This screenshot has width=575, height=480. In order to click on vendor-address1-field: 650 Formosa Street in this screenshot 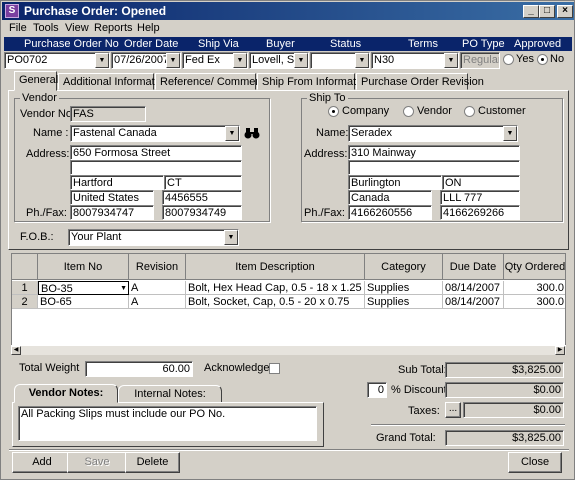, I will do `click(156, 152)`.